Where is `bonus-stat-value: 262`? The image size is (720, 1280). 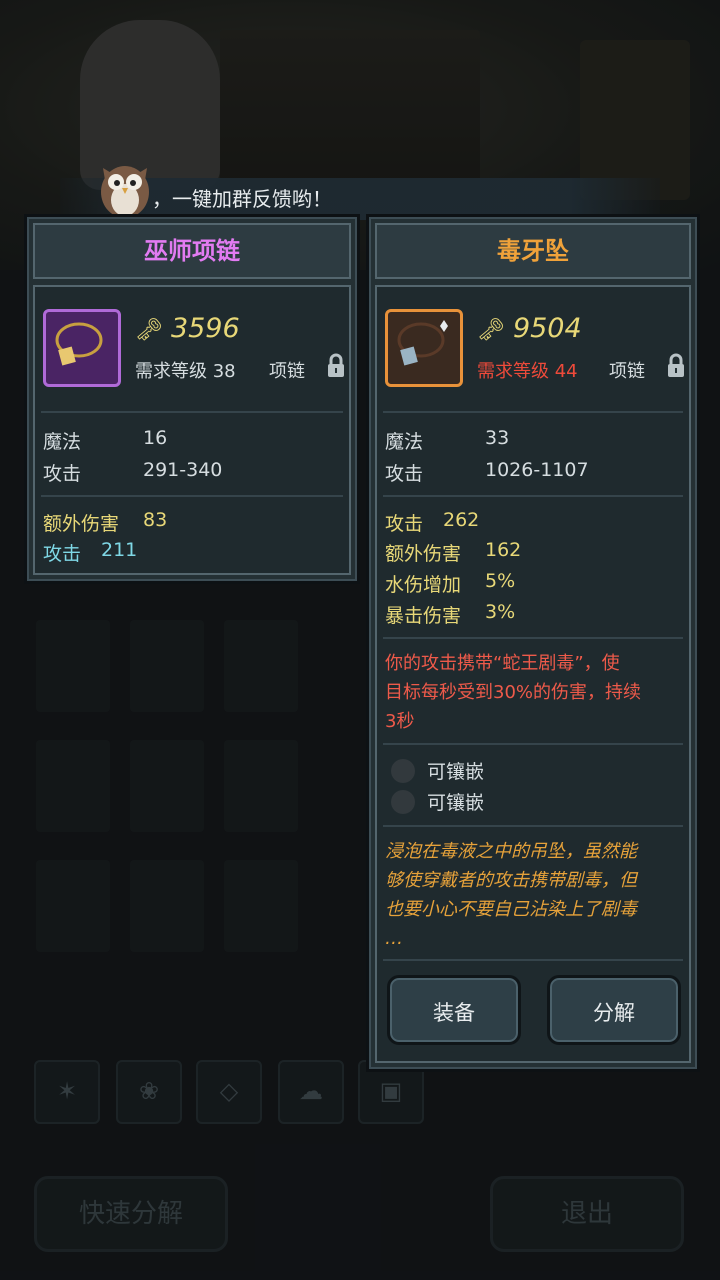 bonus-stat-value: 262 is located at coordinates (461, 520).